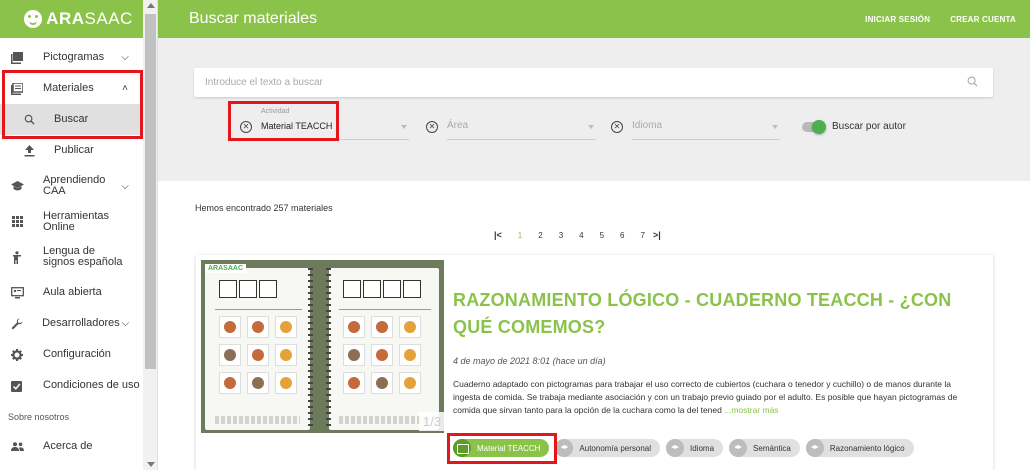 This screenshot has width=1030, height=470. Describe the element at coordinates (29, 151) in the screenshot. I see `upload-icon` at that location.